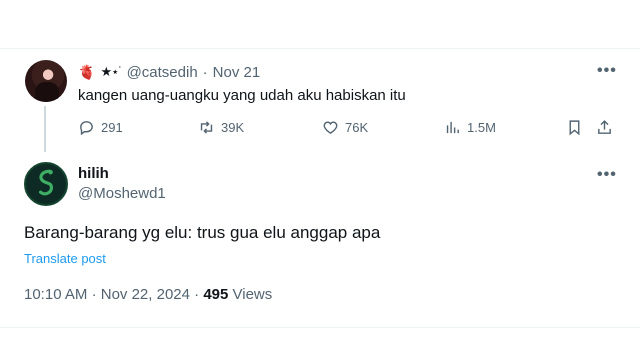 The height and width of the screenshot is (360, 640). Describe the element at coordinates (122, 193) in the screenshot. I see `user-handle: @Moshewd1` at that location.